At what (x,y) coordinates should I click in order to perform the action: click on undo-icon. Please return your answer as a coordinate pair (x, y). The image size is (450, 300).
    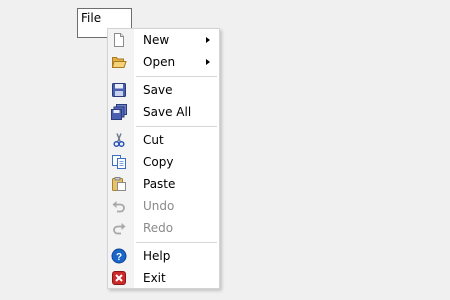
    Looking at the image, I should click on (119, 206).